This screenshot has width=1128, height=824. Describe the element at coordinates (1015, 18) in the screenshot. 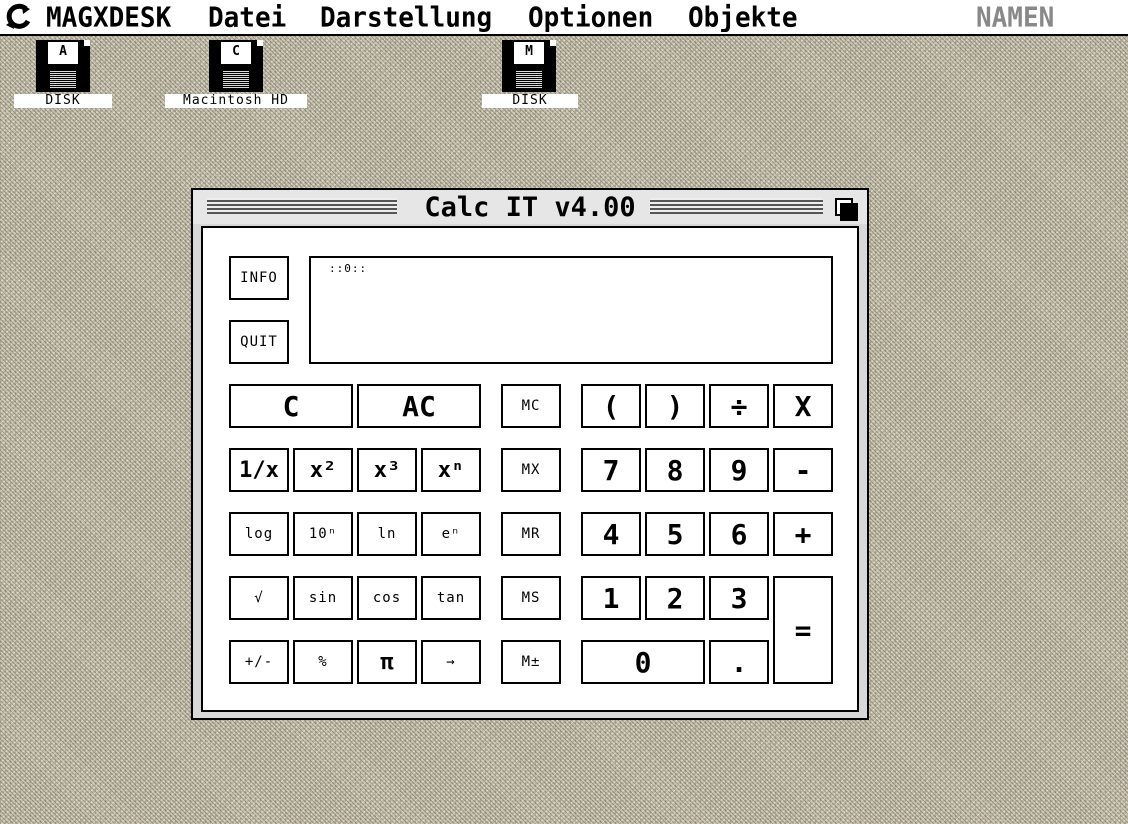

I see `menu-namen: NAMEN` at that location.